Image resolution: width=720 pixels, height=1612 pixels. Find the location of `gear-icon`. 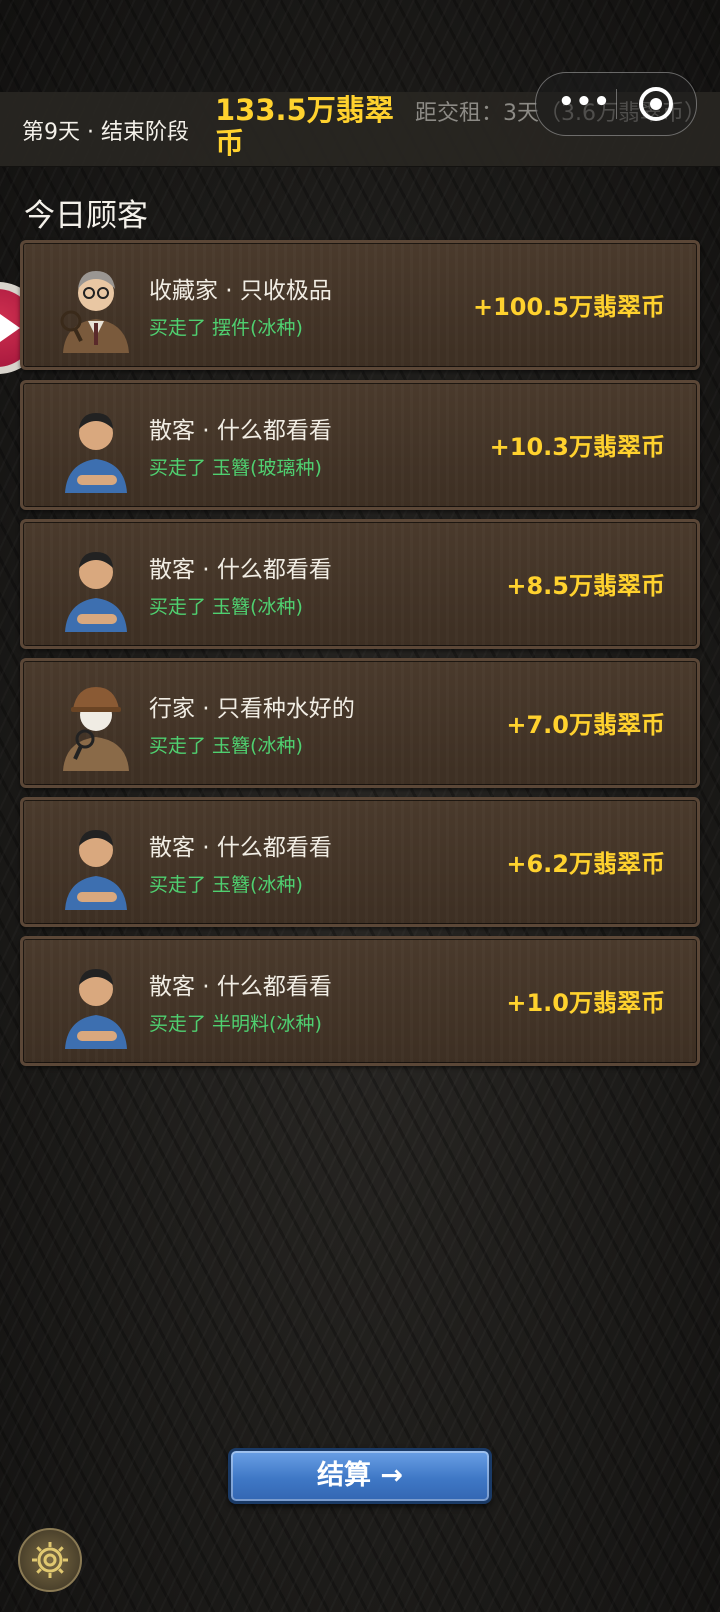

gear-icon is located at coordinates (50, 1560).